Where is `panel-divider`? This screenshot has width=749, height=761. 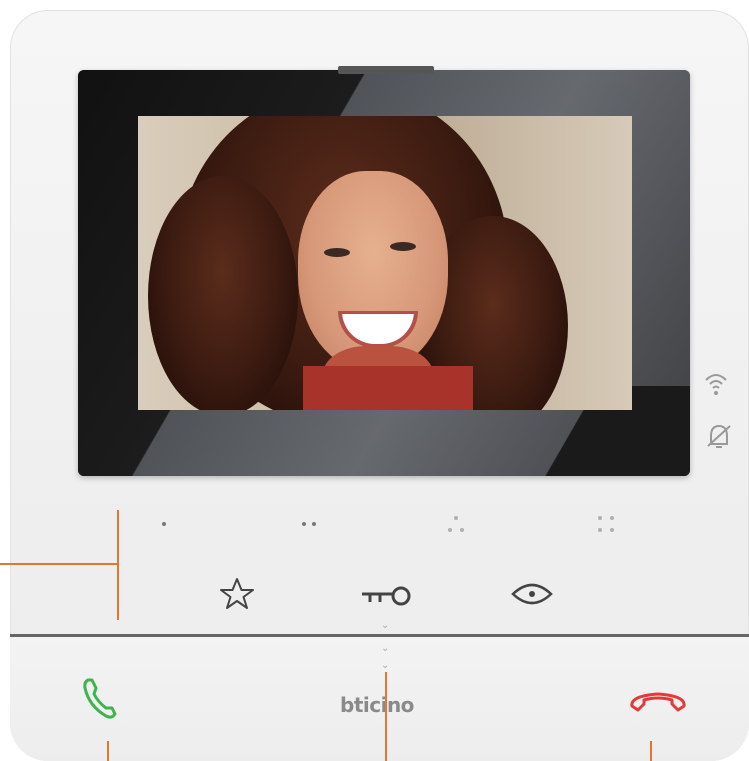
panel-divider is located at coordinates (379, 635).